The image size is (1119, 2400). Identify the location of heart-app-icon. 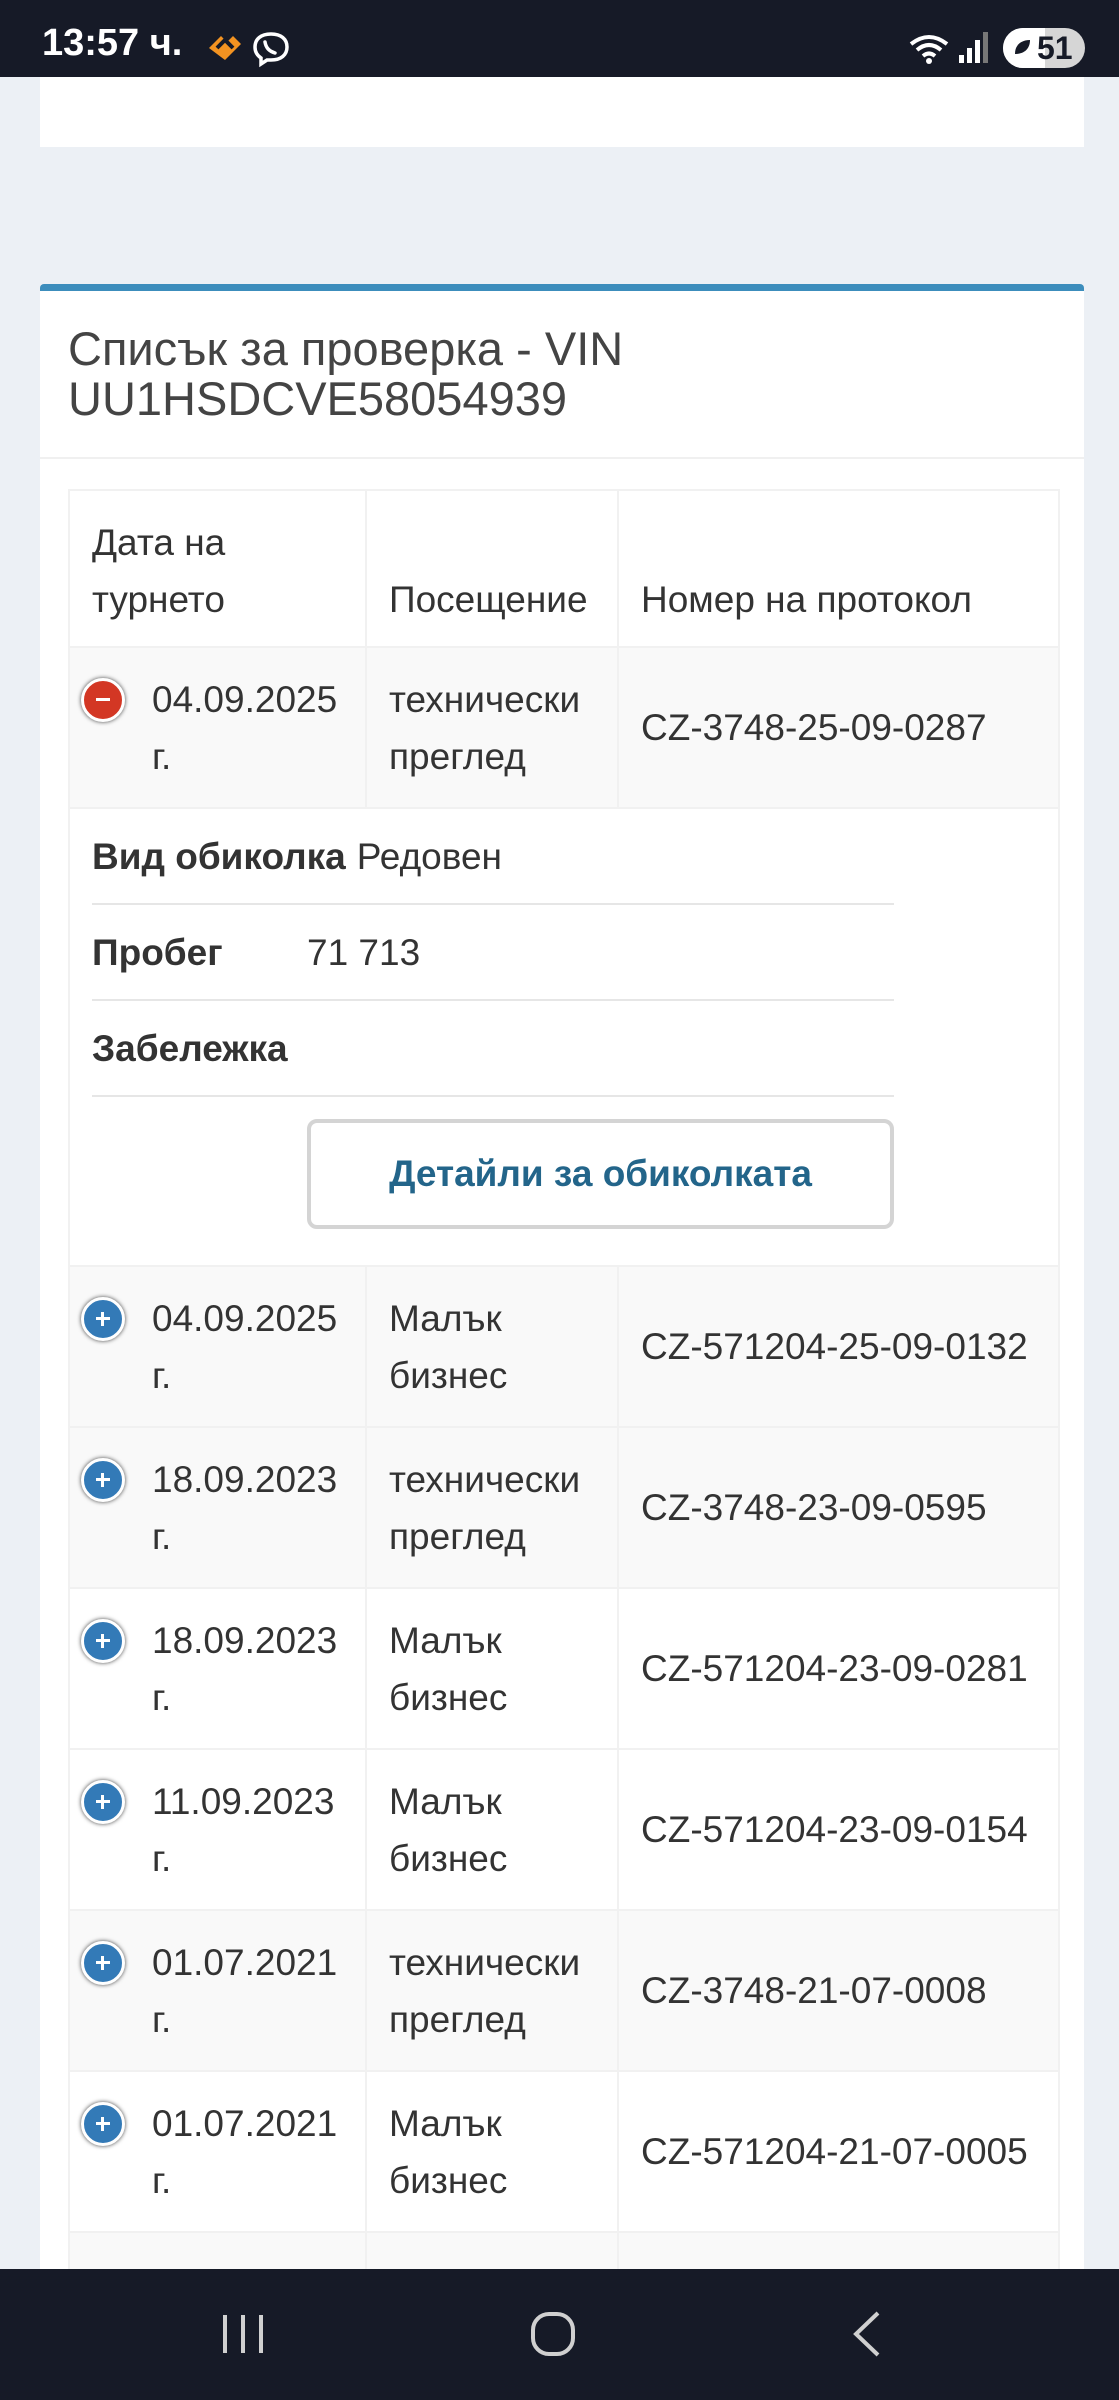
(225, 48).